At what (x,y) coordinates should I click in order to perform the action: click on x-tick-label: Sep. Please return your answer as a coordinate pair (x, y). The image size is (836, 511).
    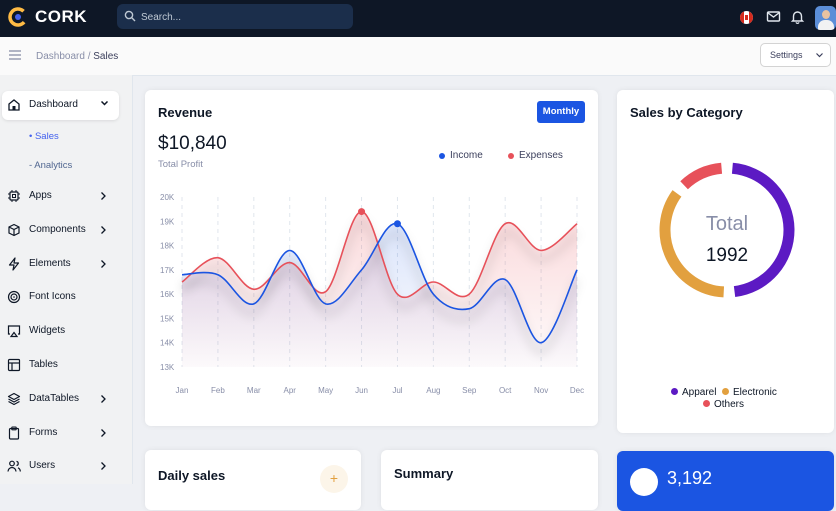
    Looking at the image, I should click on (469, 390).